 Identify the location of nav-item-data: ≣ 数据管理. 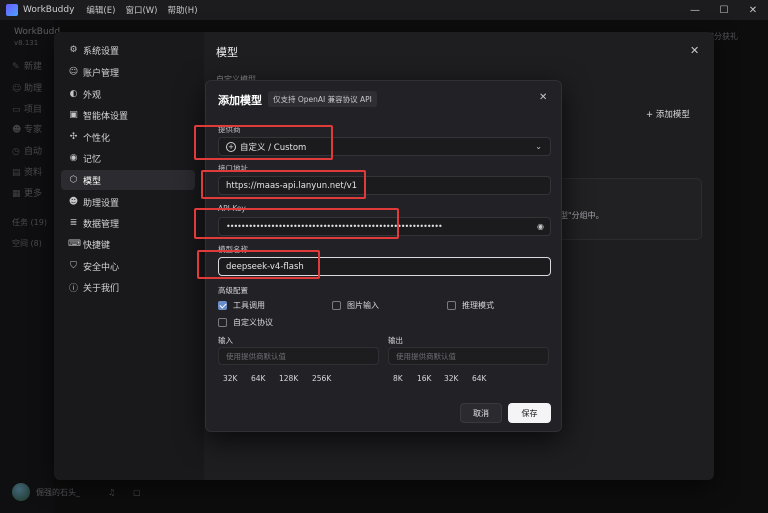
(128, 223).